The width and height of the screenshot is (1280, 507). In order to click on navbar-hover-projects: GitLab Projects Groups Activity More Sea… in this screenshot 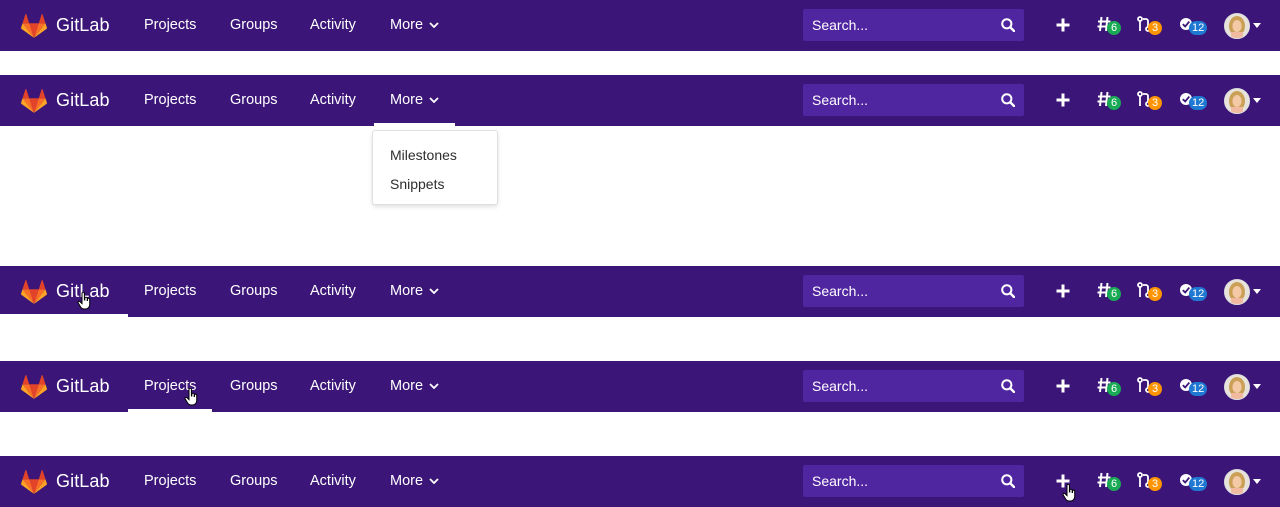, I will do `click(640, 386)`.